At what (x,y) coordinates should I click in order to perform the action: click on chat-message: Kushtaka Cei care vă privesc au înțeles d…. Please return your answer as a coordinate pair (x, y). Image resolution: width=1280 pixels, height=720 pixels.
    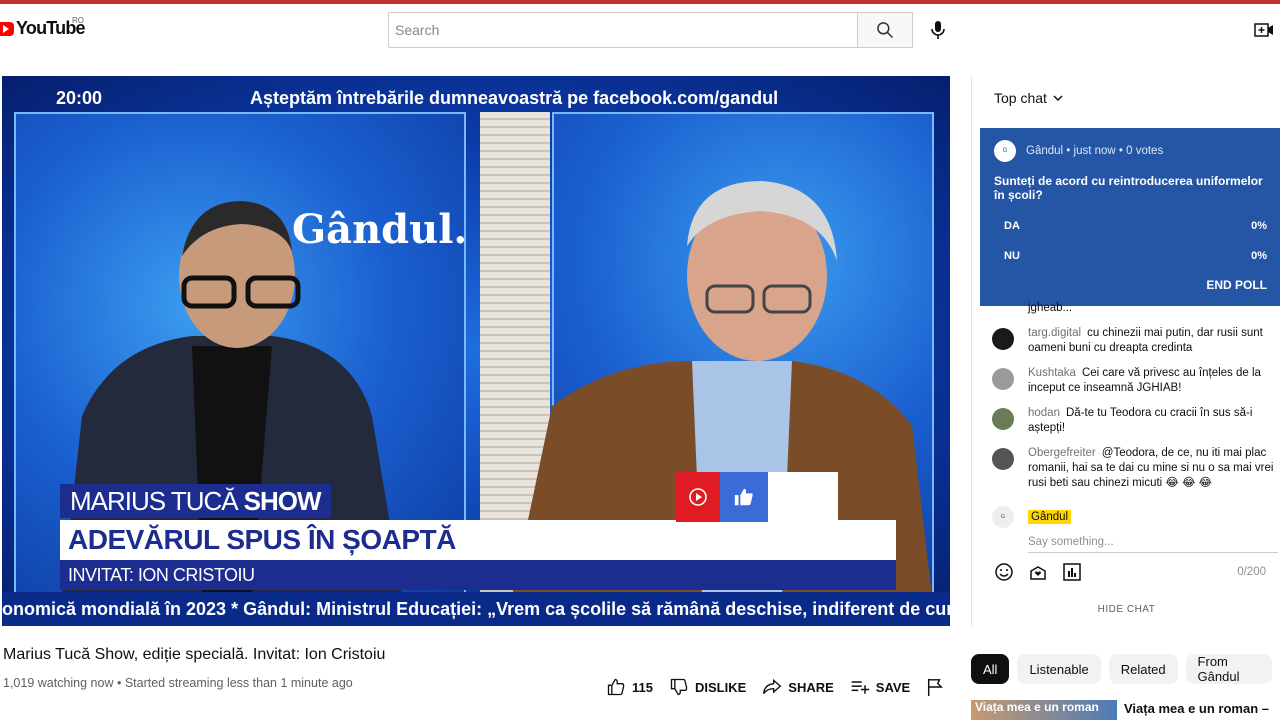
    Looking at the image, I should click on (1134, 381).